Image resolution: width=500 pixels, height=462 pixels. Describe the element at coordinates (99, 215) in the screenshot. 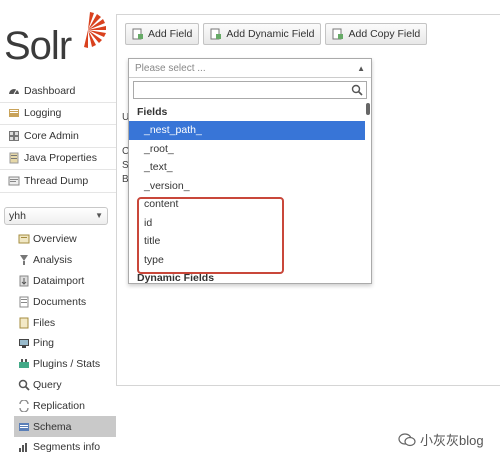

I see `caret-down-icon: ▼` at that location.